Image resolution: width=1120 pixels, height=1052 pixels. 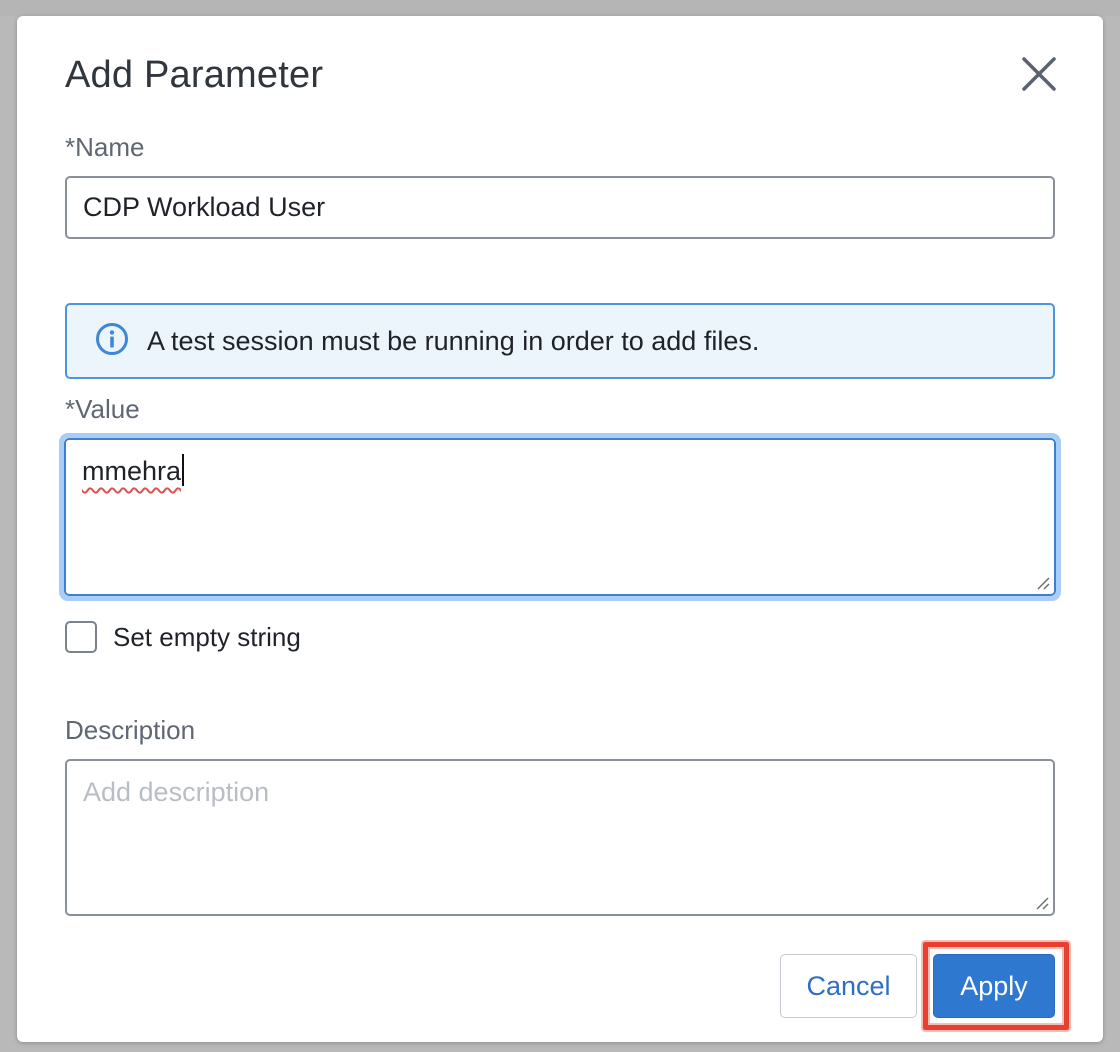 I want to click on value-textarea: mmehra, so click(x=560, y=517).